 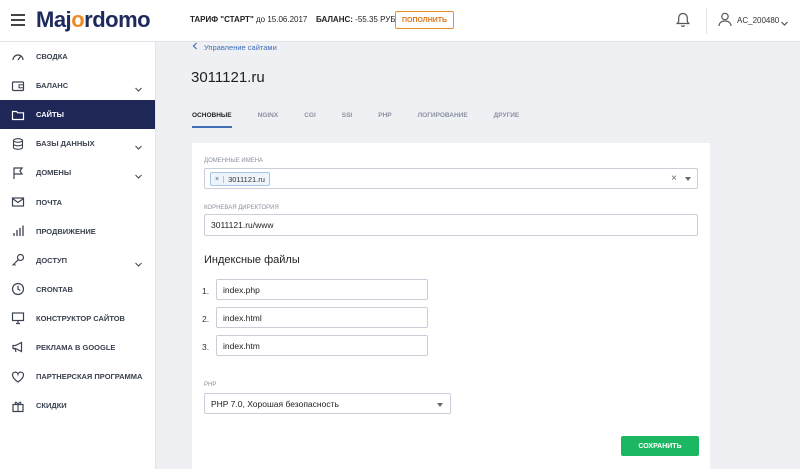 I want to click on sidebar-item-balance: БАЛАНС, so click(x=77, y=85).